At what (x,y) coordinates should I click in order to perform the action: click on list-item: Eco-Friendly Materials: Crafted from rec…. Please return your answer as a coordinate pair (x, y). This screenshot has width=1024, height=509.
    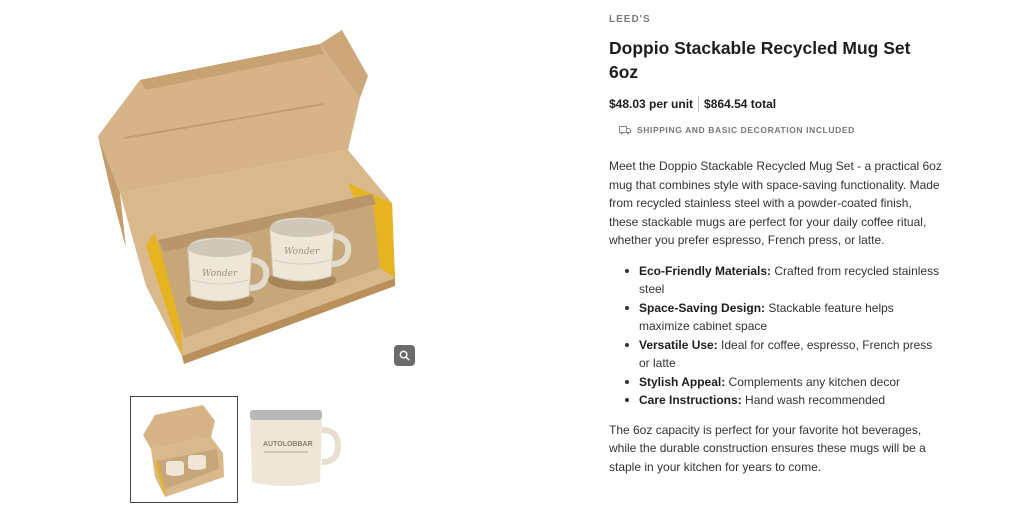
    Looking at the image, I should click on (784, 280).